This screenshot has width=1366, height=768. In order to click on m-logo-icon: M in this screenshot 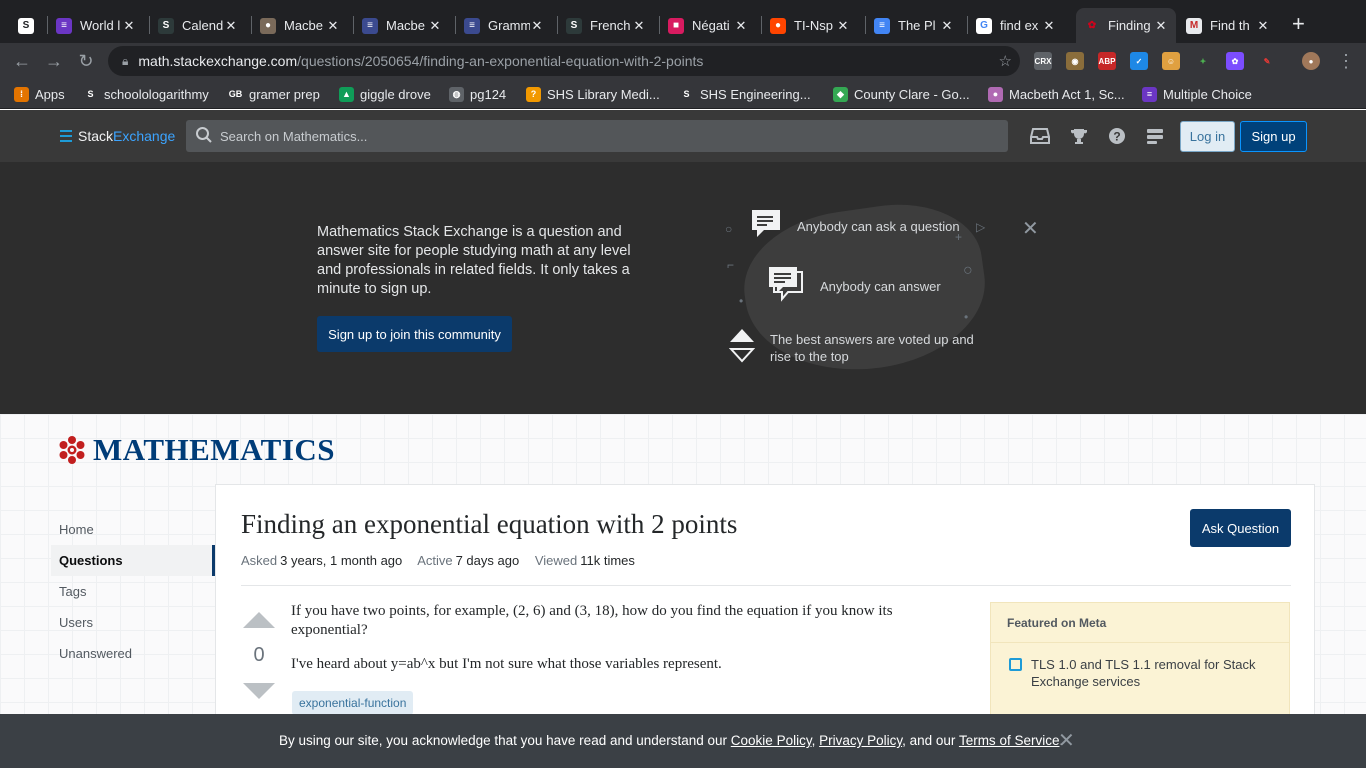, I will do `click(1194, 25)`.